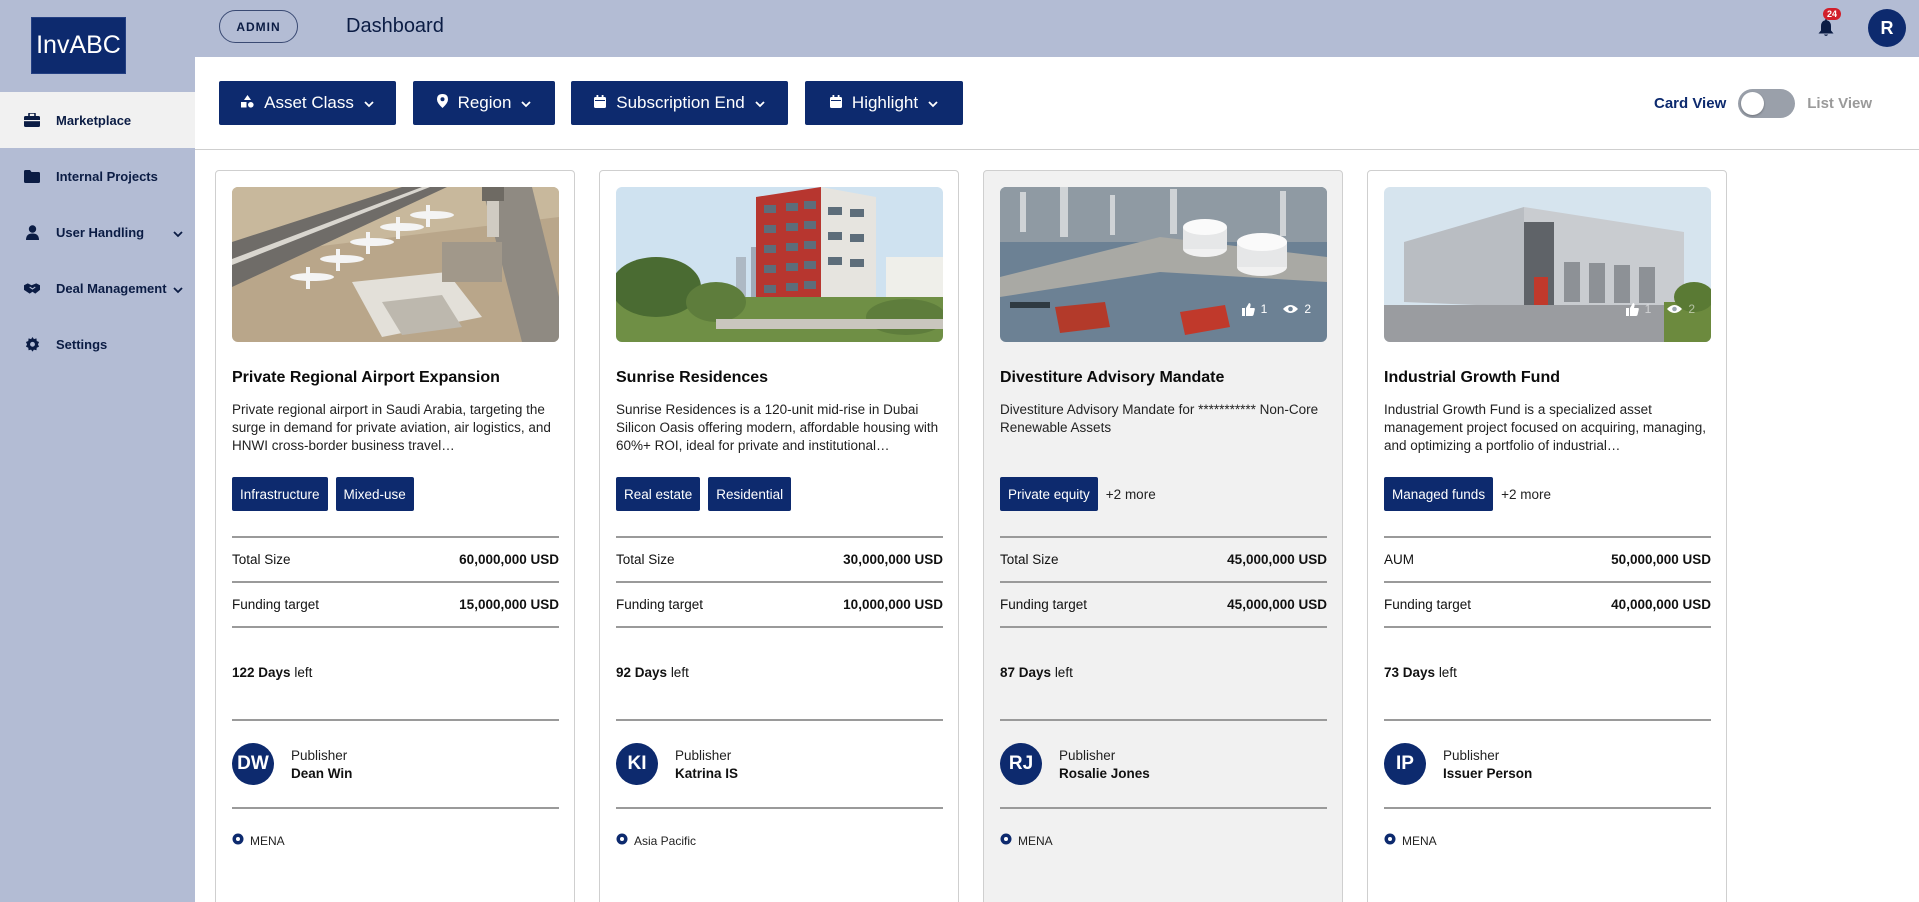 This screenshot has width=1919, height=902. I want to click on avatar: DW, so click(253, 764).